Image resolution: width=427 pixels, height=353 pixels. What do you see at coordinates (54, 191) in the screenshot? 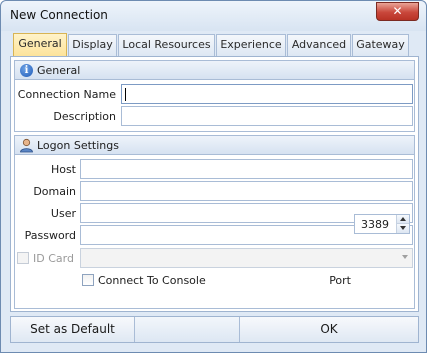
I see `domain-label: Domain` at bounding box center [54, 191].